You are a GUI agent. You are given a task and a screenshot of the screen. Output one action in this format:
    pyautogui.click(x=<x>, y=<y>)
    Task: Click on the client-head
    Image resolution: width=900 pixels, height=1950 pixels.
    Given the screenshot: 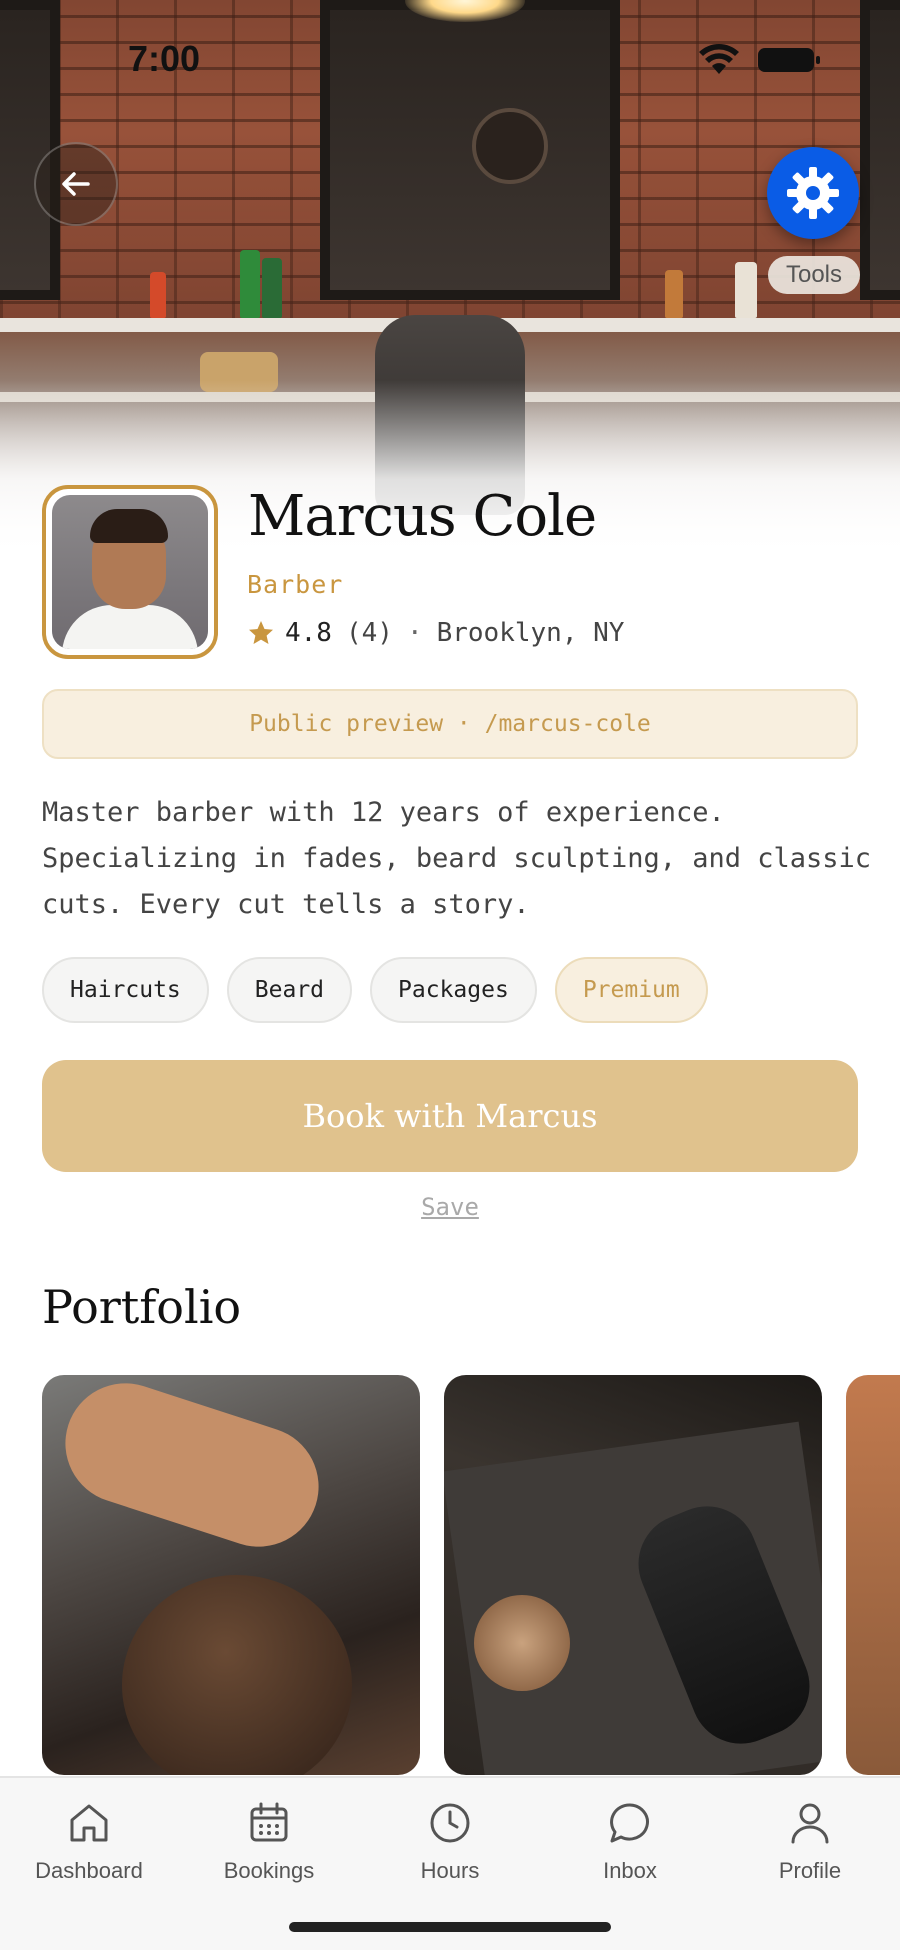 What is the action you would take?
    pyautogui.click(x=237, y=1675)
    